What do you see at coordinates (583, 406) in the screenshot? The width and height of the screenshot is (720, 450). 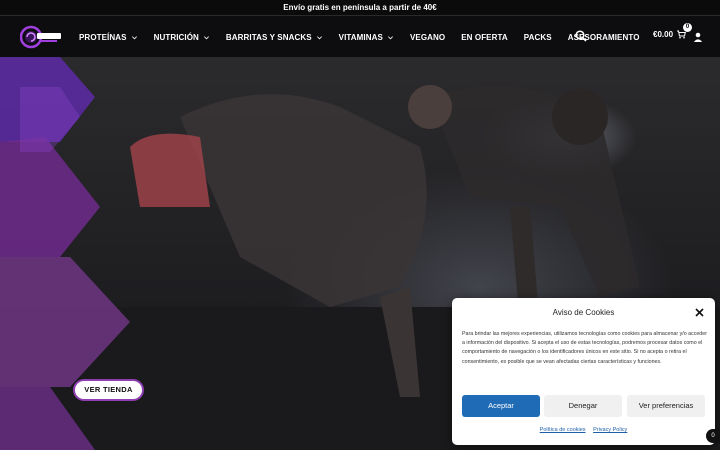 I see `deny-cookies-button: Denegar` at bounding box center [583, 406].